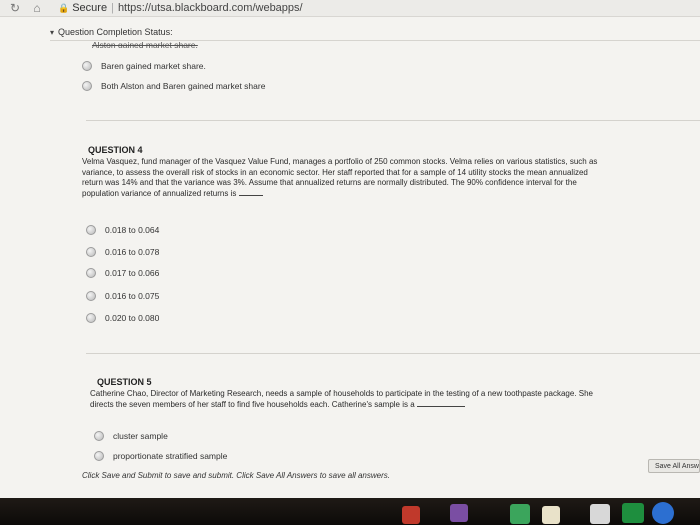 This screenshot has height=525, width=700. Describe the element at coordinates (170, 456) in the screenshot. I see `answer-label: proportionate stratified sample` at that location.